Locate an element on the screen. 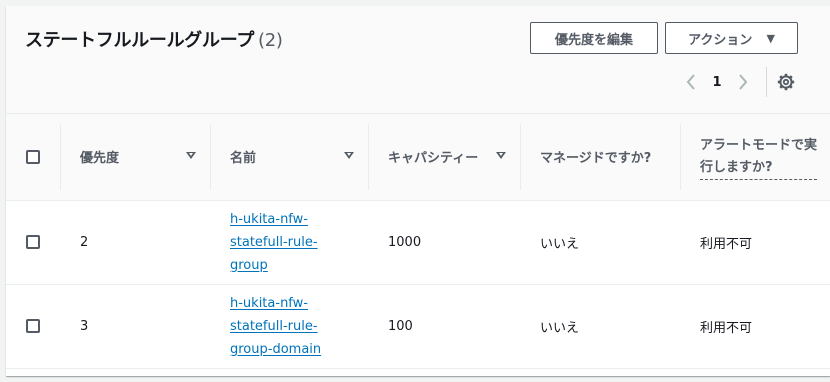  rule-group-link: h-ukita-nfw- statefull-rule- group is located at coordinates (280, 242).